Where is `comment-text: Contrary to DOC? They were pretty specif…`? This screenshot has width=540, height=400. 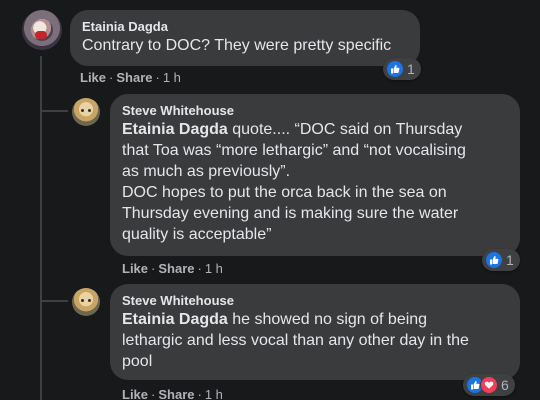 comment-text: Contrary to DOC? They were pretty specif… is located at coordinates (237, 45).